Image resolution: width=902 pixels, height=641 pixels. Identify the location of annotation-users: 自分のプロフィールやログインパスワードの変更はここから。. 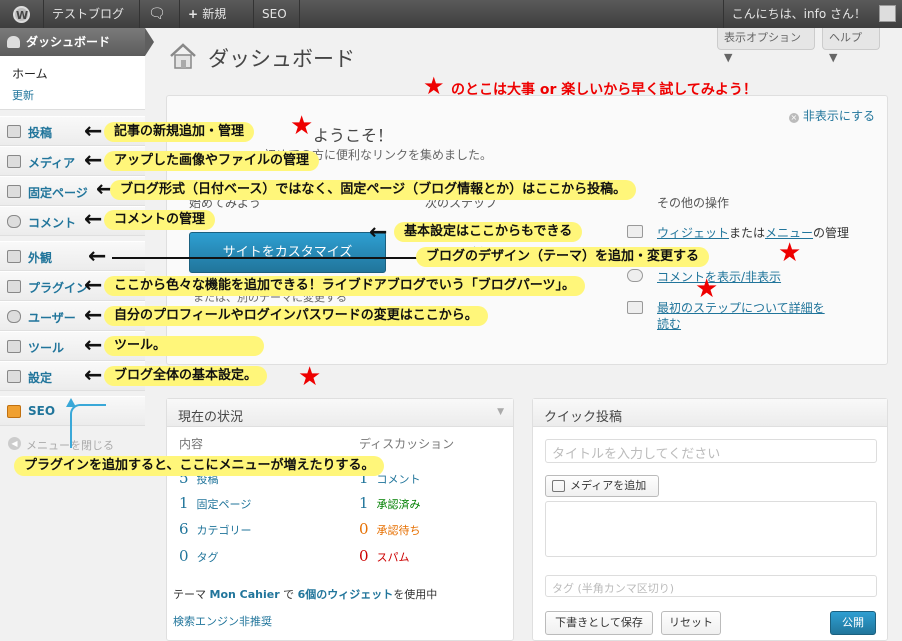
(296, 316).